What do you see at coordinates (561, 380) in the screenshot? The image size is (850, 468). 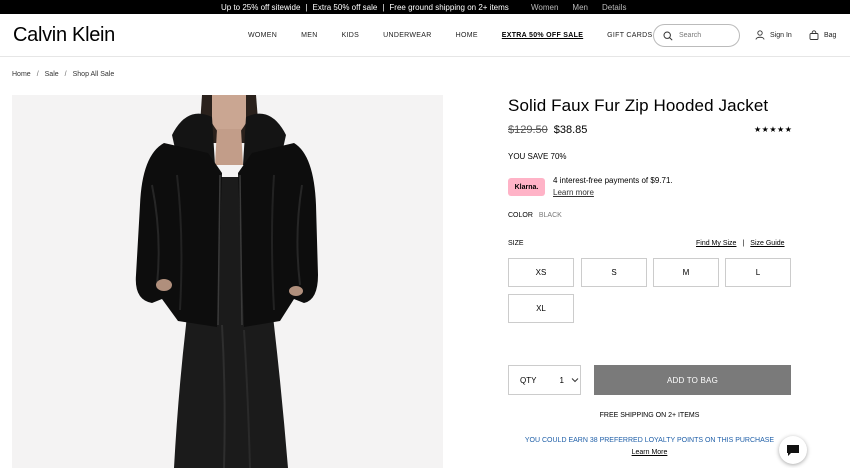 I see `qty-value: 1` at bounding box center [561, 380].